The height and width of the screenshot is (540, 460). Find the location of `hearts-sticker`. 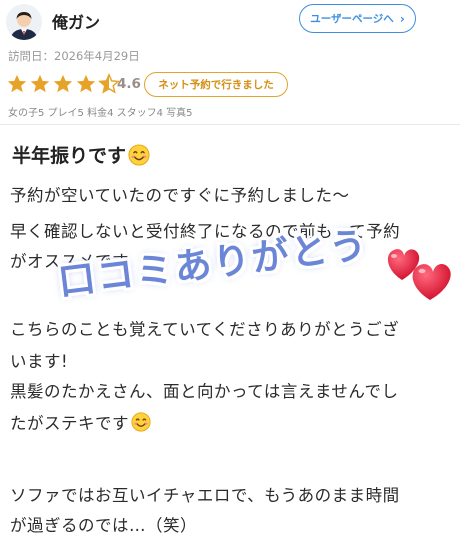

hearts-sticker is located at coordinates (419, 274).